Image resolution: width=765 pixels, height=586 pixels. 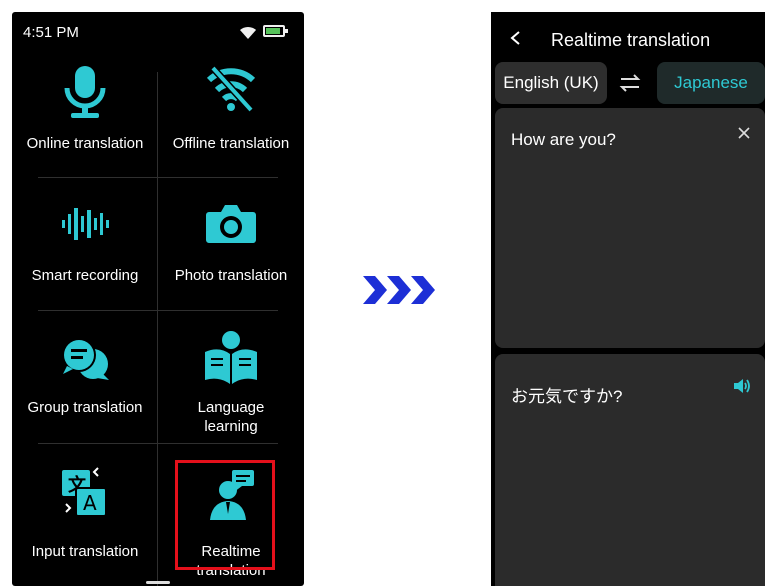 What do you see at coordinates (231, 250) in the screenshot?
I see `tile-photo-translation: Photo translation` at bounding box center [231, 250].